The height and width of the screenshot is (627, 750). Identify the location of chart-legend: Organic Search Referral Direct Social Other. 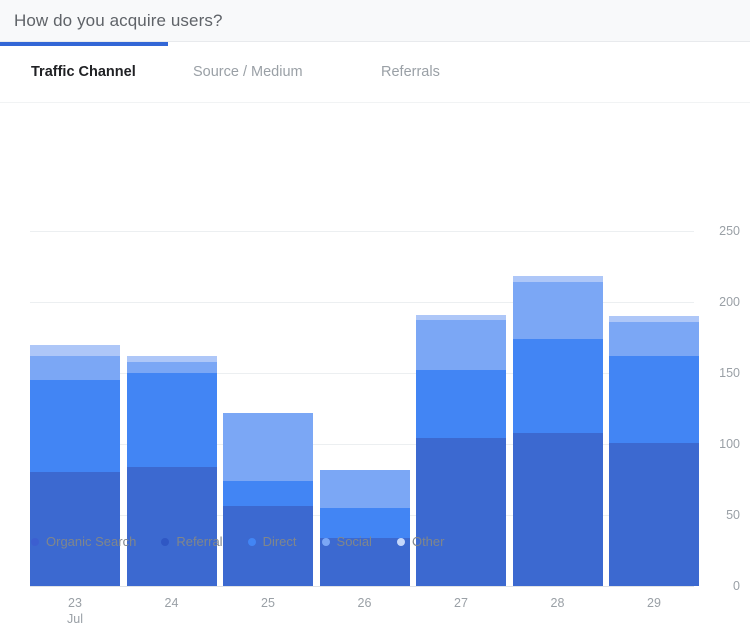
(375, 550).